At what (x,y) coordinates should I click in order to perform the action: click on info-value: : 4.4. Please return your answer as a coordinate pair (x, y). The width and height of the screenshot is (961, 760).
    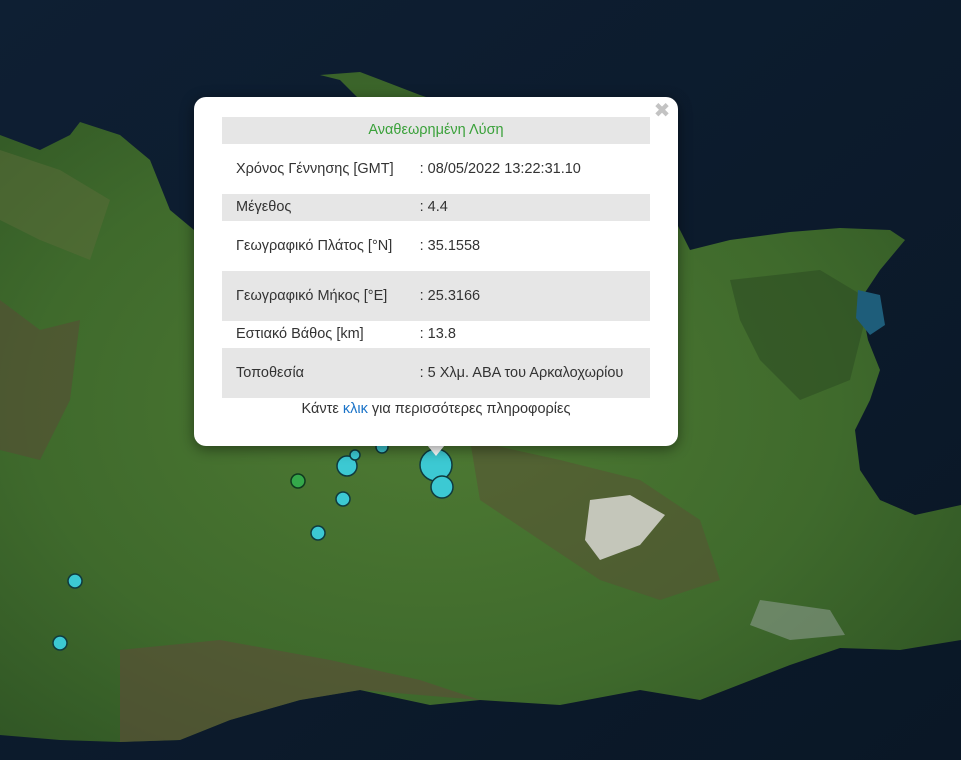
    Looking at the image, I should click on (532, 207).